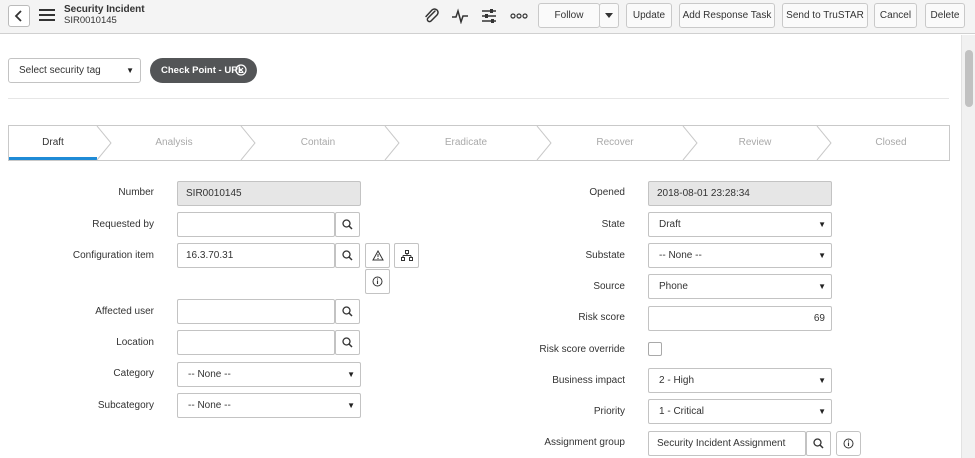 This screenshot has height=458, width=975. I want to click on subcategory-select: -- None -- ▼, so click(269, 405).